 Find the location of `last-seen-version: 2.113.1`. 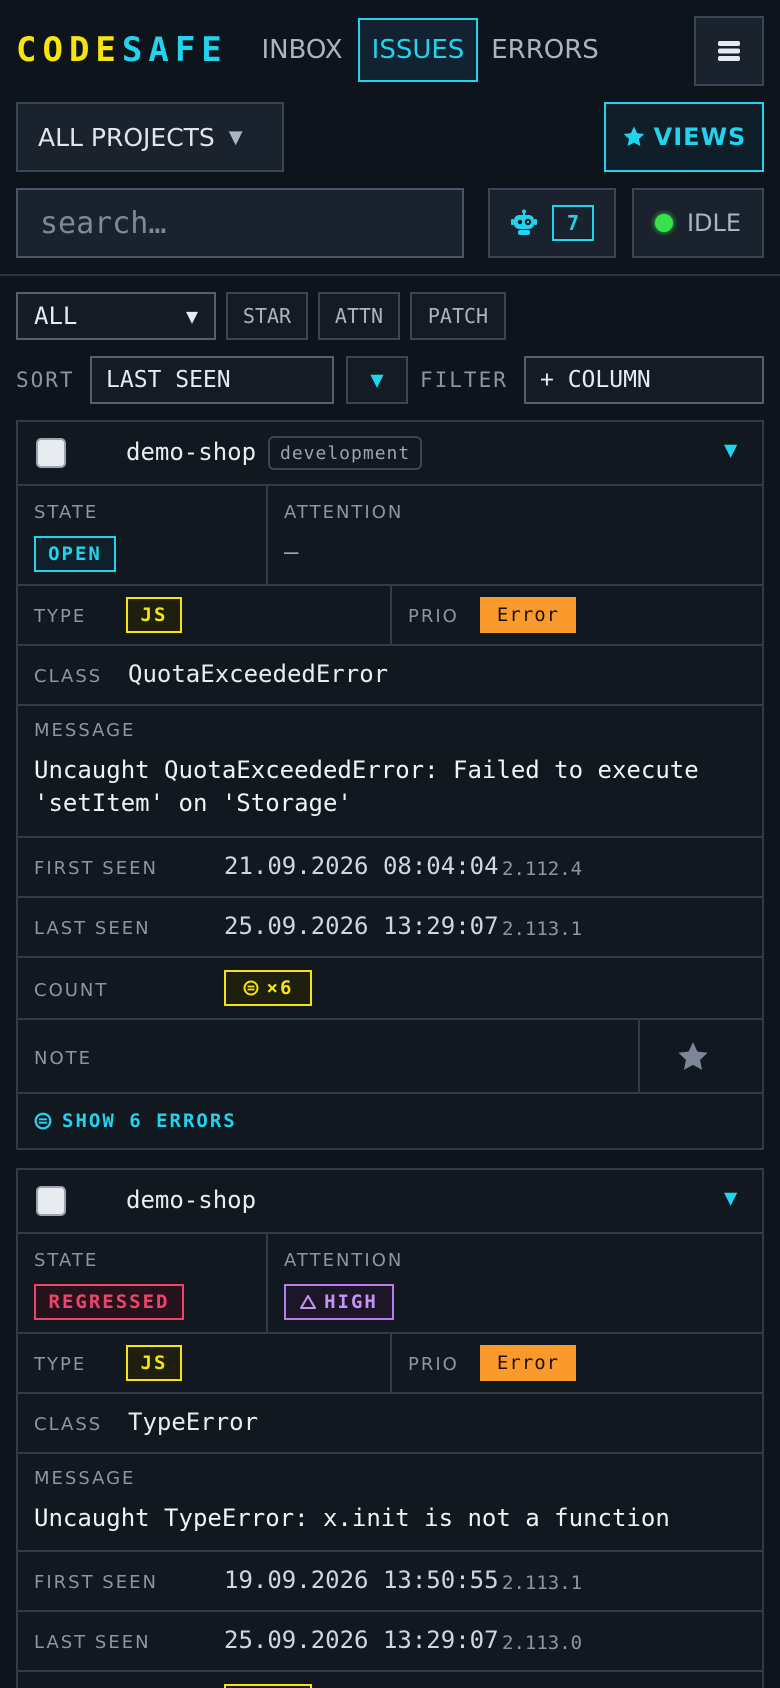

last-seen-version: 2.113.1 is located at coordinates (542, 929).